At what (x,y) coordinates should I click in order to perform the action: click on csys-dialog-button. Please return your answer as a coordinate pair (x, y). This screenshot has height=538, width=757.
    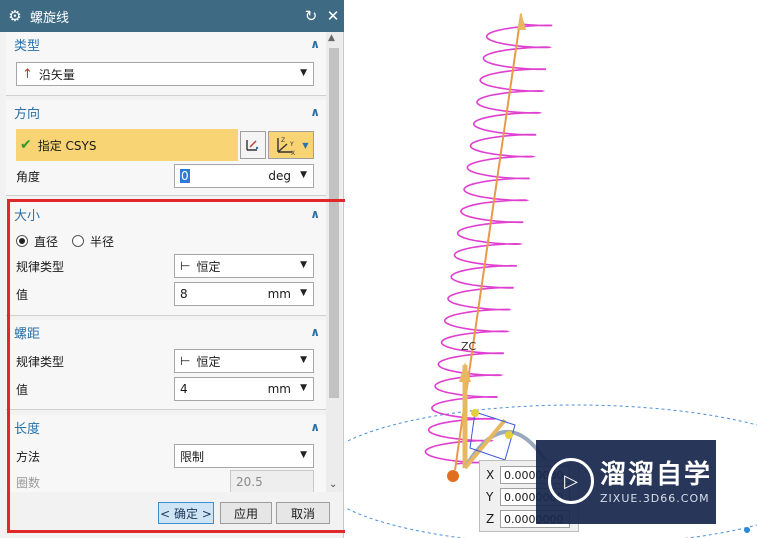
    Looking at the image, I should click on (253, 145).